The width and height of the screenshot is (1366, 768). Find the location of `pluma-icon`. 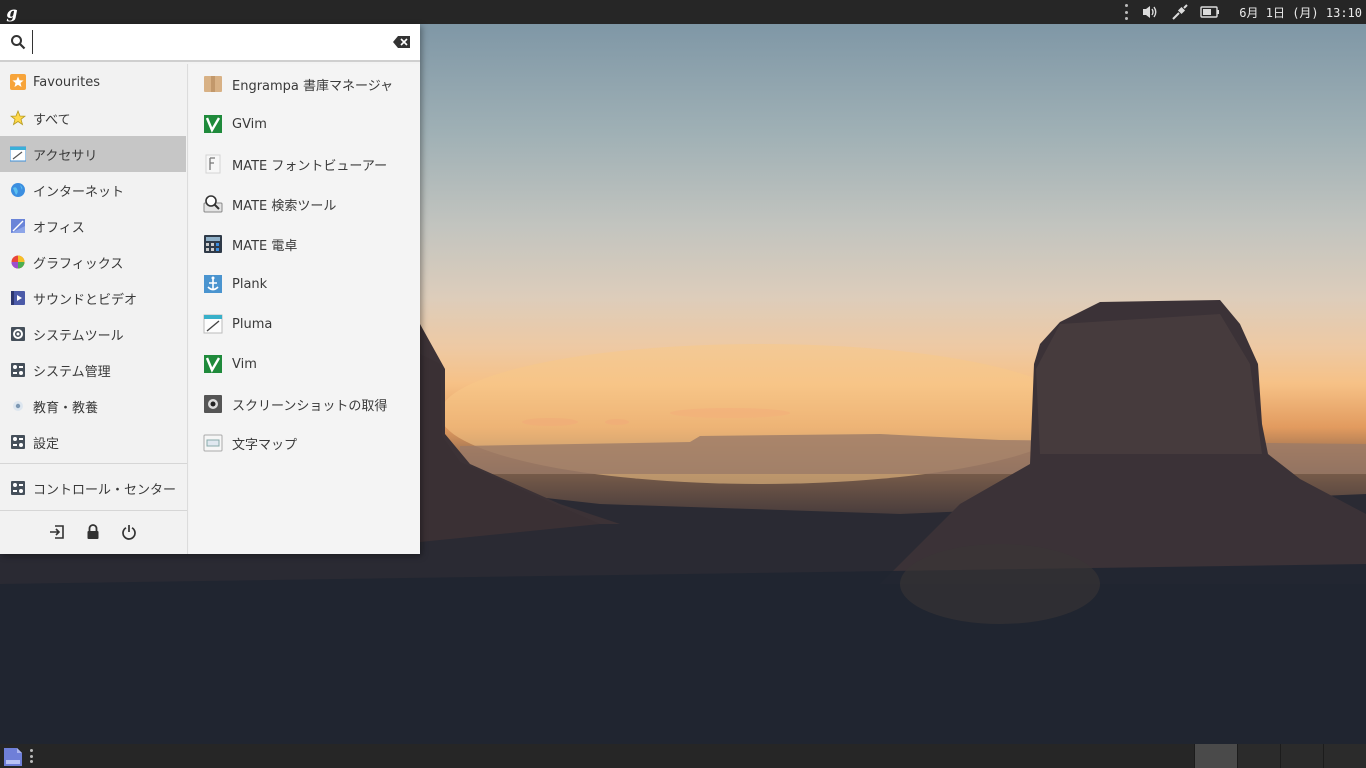

pluma-icon is located at coordinates (213, 324).